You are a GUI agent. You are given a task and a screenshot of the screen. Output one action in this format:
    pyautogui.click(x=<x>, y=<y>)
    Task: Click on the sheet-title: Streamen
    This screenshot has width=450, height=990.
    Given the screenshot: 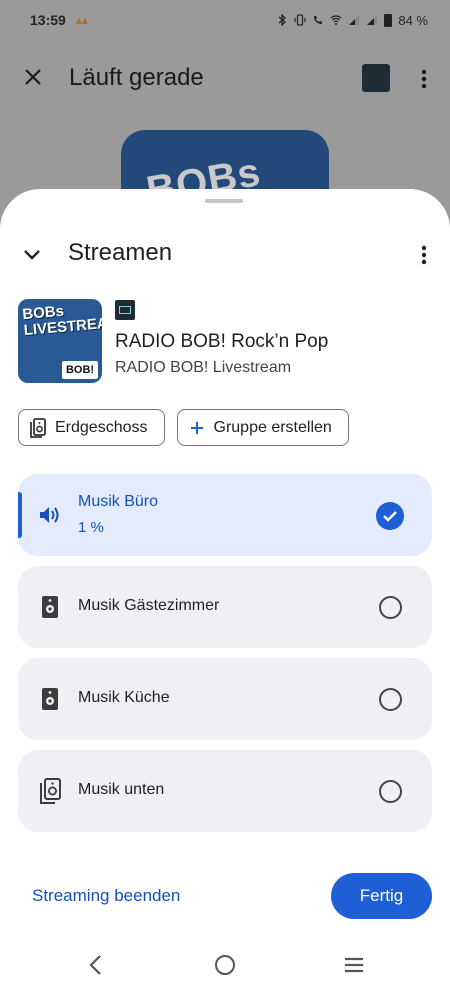 What is the action you would take?
    pyautogui.click(x=120, y=252)
    